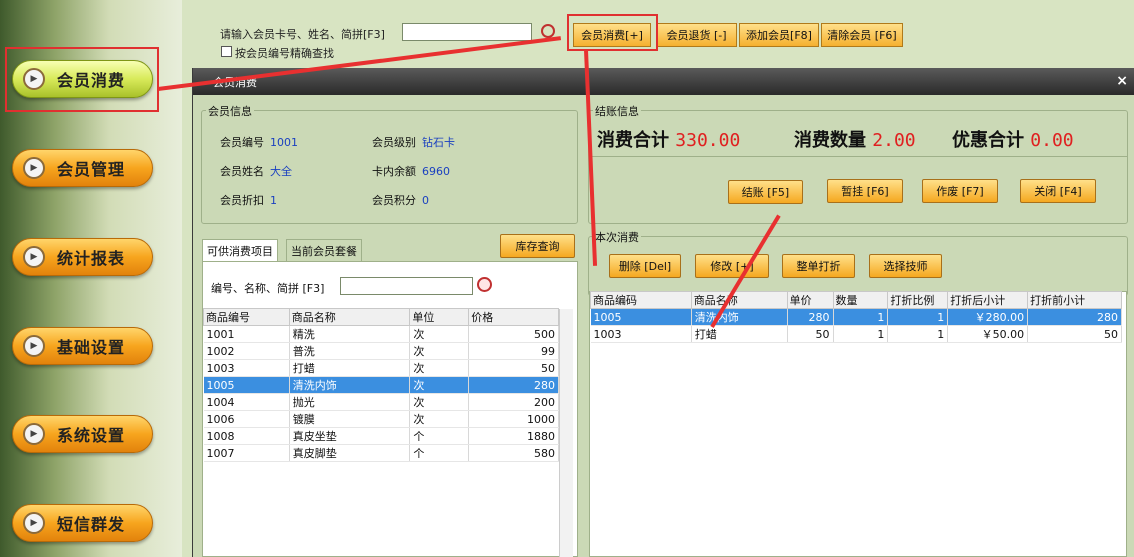  I want to click on divider, so click(858, 156).